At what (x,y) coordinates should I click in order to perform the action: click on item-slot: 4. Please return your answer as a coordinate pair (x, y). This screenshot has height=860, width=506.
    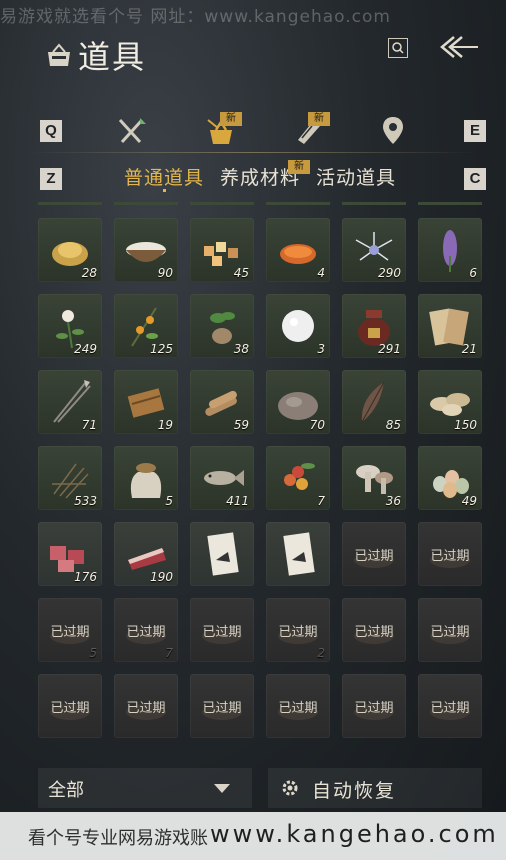
    Looking at the image, I should click on (298, 250).